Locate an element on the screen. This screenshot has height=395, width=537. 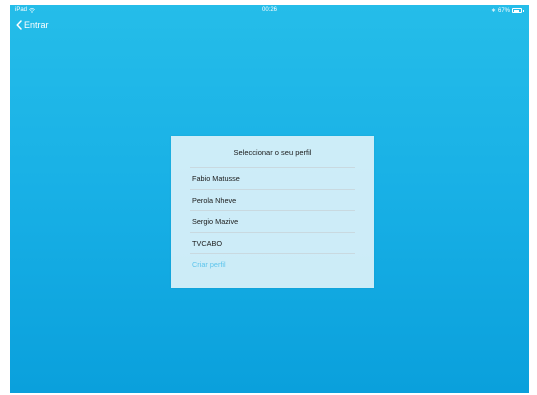
profile-item-tvcabo: TVCABO is located at coordinates (272, 244).